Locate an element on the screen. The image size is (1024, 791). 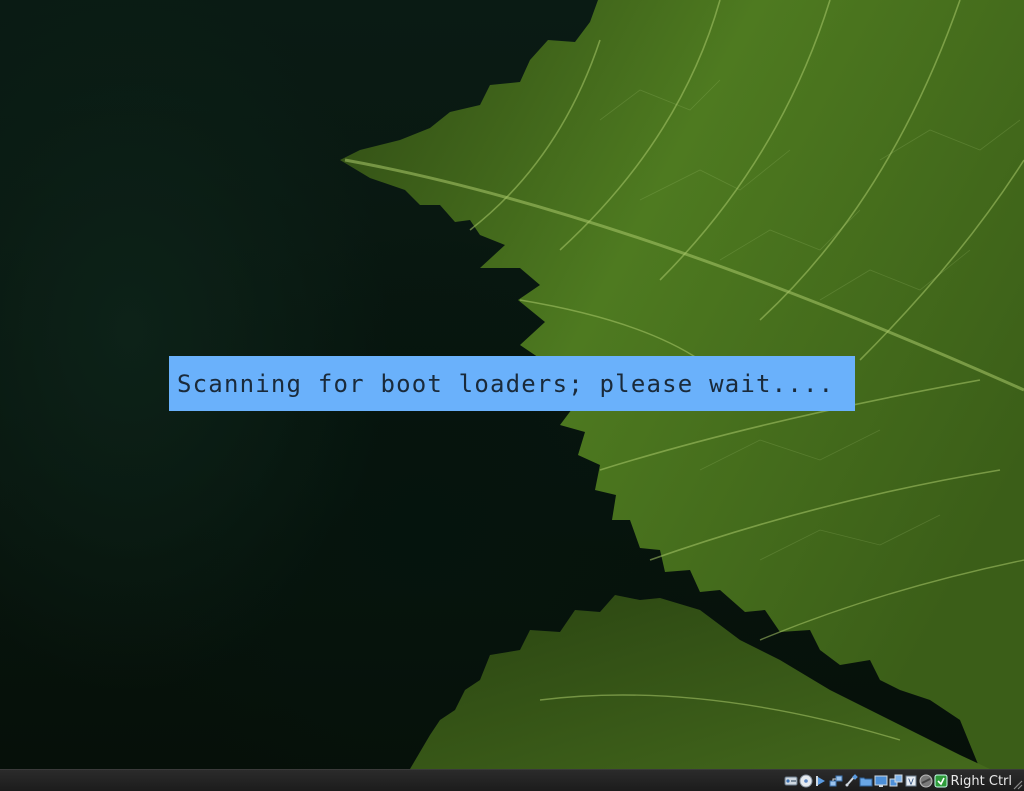
mouse-integration-icon is located at coordinates (926, 781).